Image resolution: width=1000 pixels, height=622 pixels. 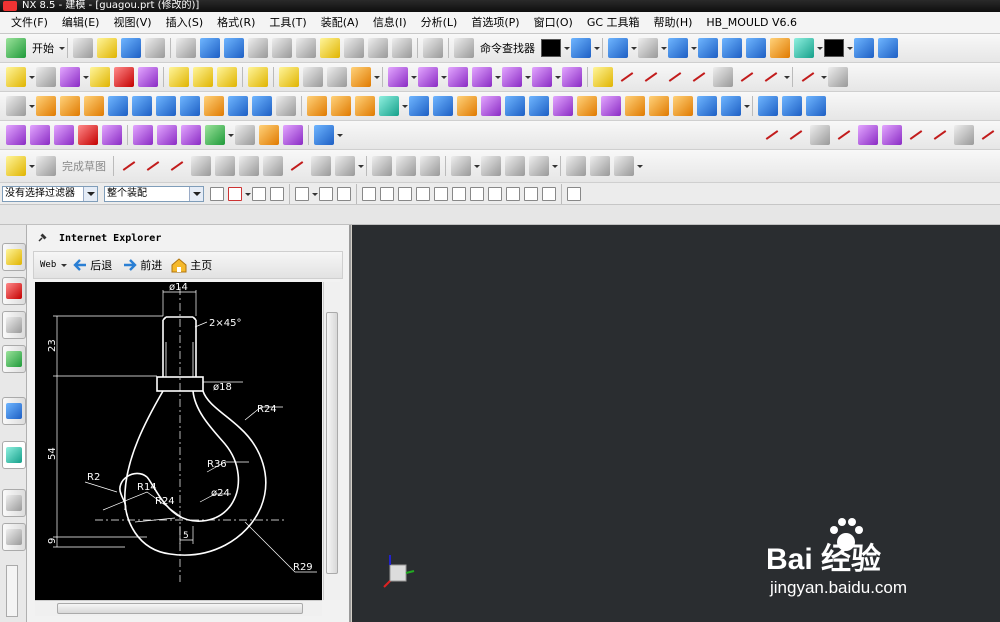 What do you see at coordinates (112, 135) in the screenshot?
I see `studio-surface-icon` at bounding box center [112, 135].